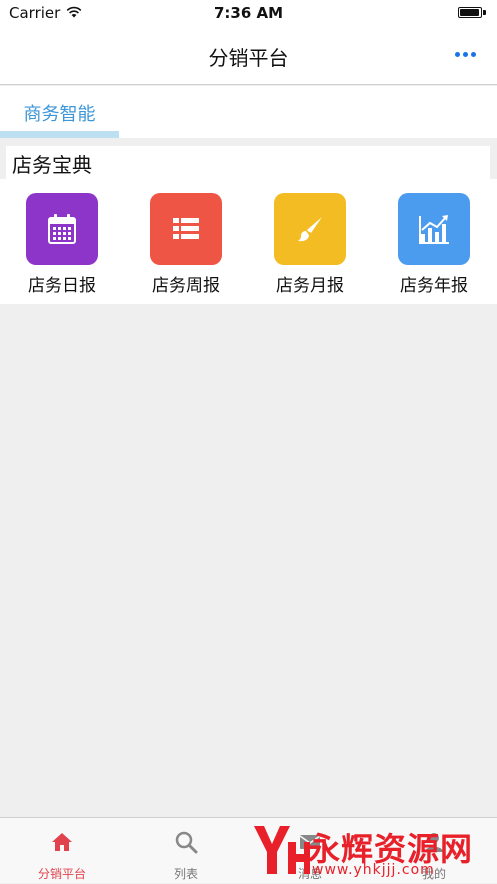  I want to click on tabbar-label: 分销平台, so click(61, 874).